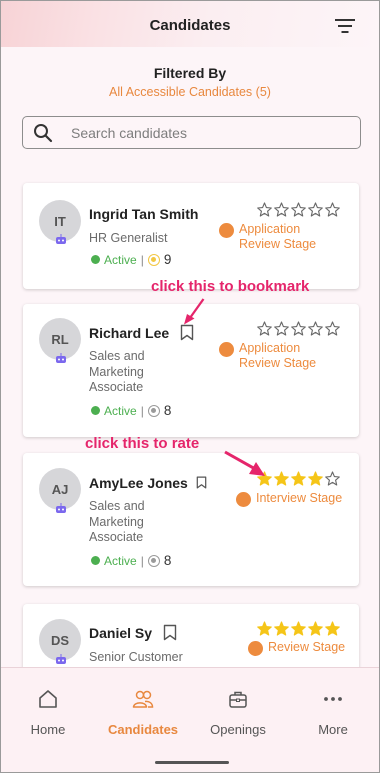 The height and width of the screenshot is (773, 380). What do you see at coordinates (211, 132) in the screenshot?
I see `search-input` at bounding box center [211, 132].